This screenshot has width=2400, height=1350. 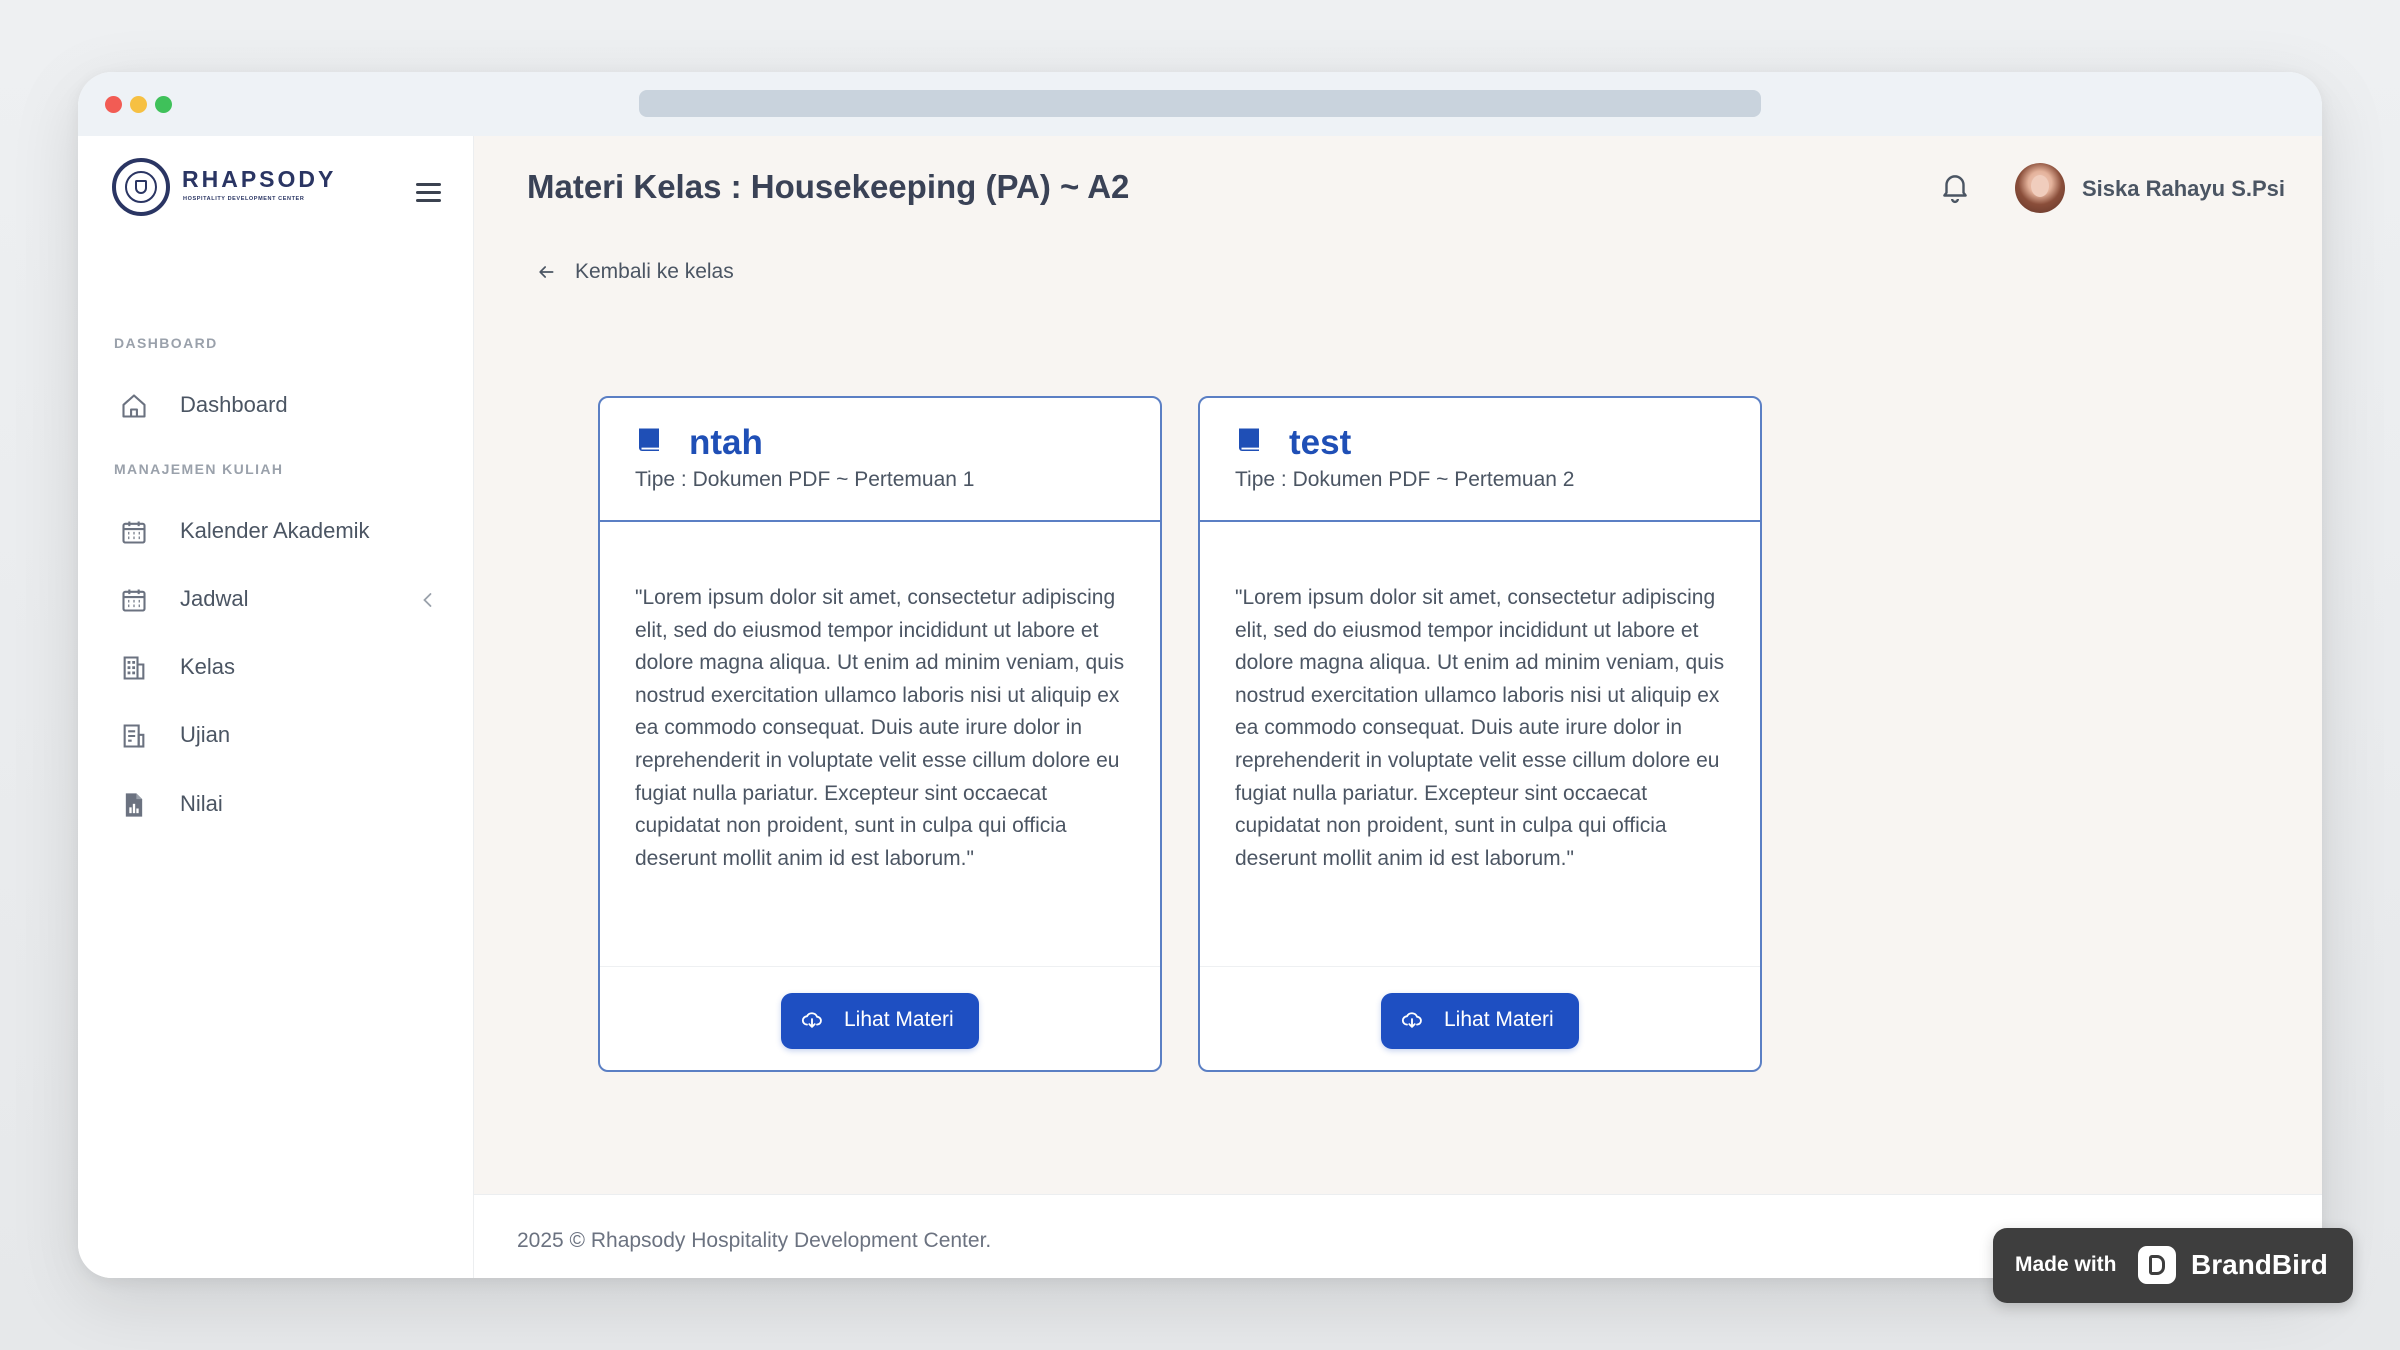 I want to click on sidebar-item-dashboard: Dashboard, so click(x=280, y=405).